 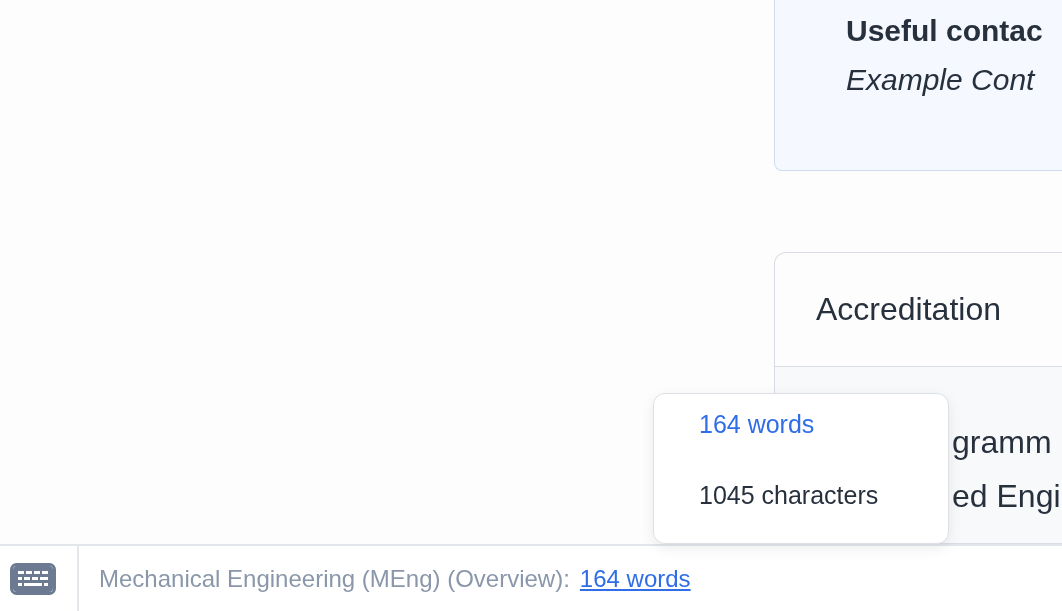 I want to click on count-option: 1045 characters, so click(x=823, y=495).